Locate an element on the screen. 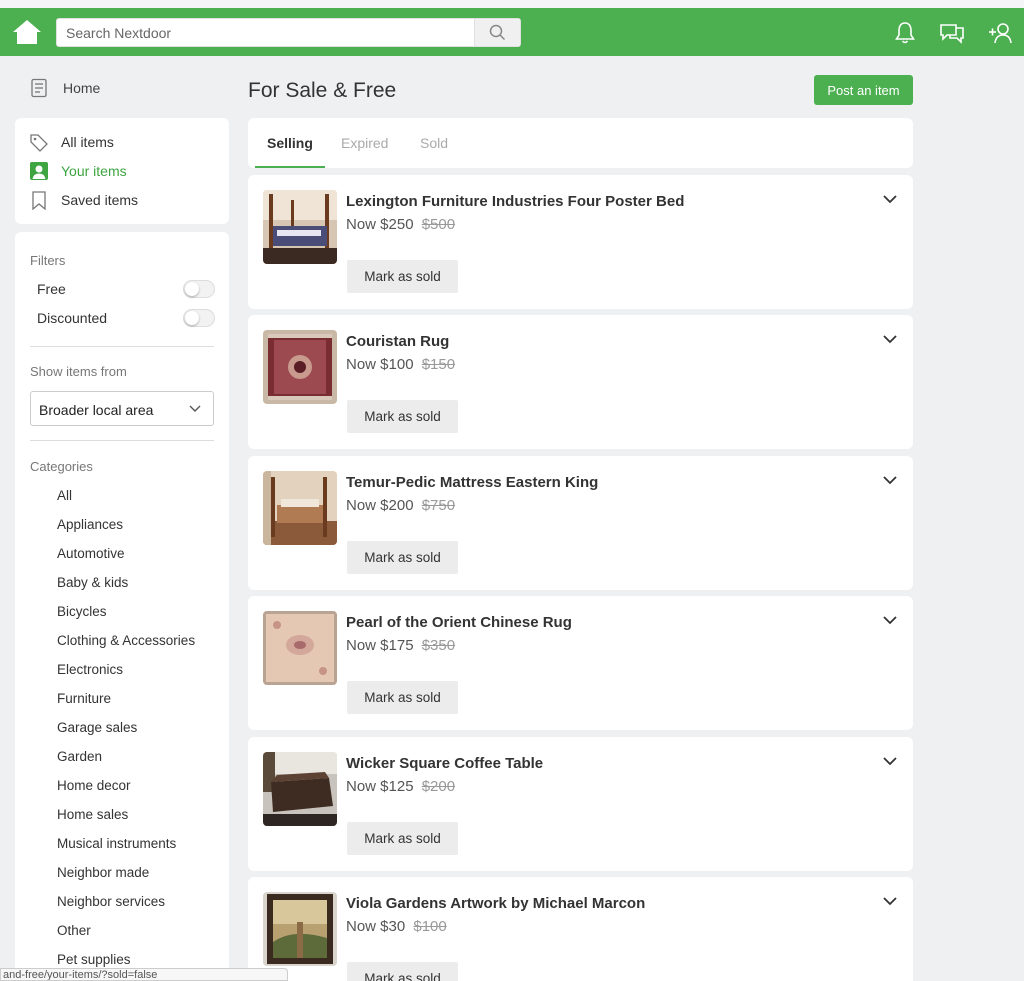 The image size is (1024, 981). listing-title: Viola Gardens Artwork by Michael Marcon is located at coordinates (495, 903).